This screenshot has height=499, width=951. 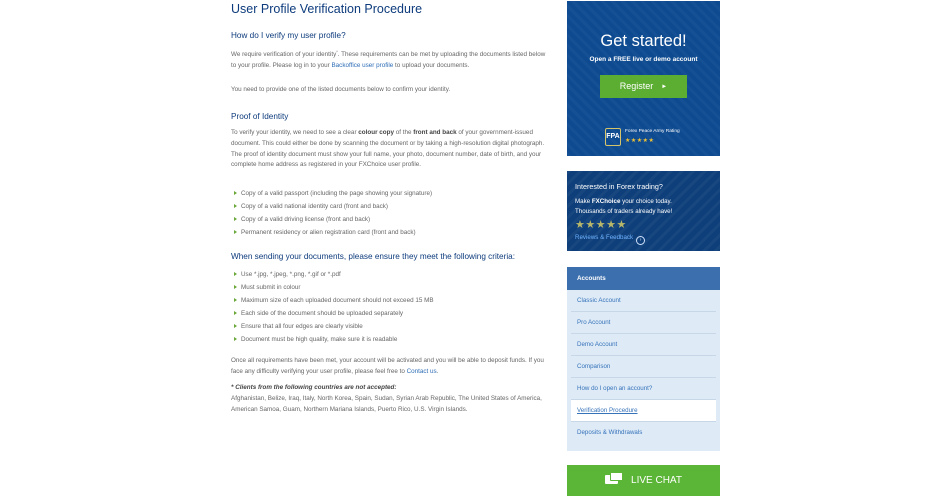 I want to click on menu-item-open-account: How do I open an account?, so click(x=643, y=389).